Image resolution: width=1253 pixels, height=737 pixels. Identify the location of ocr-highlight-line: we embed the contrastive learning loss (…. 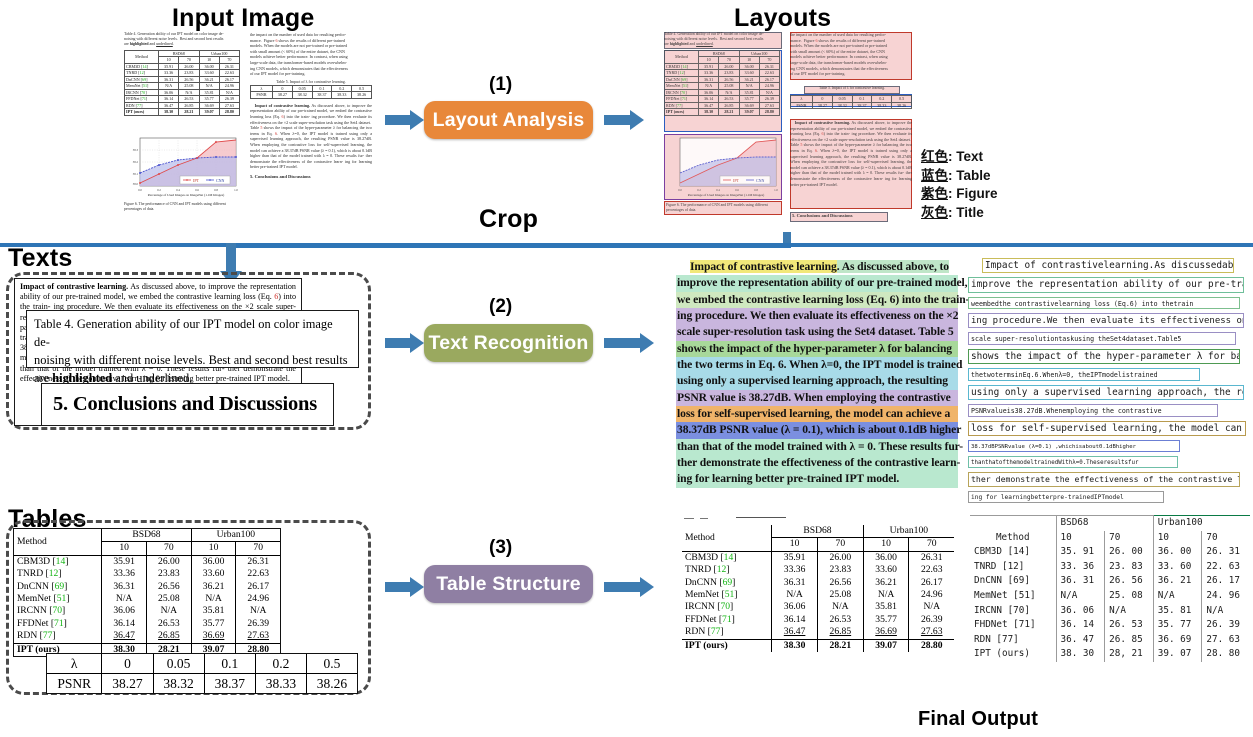
(822, 300).